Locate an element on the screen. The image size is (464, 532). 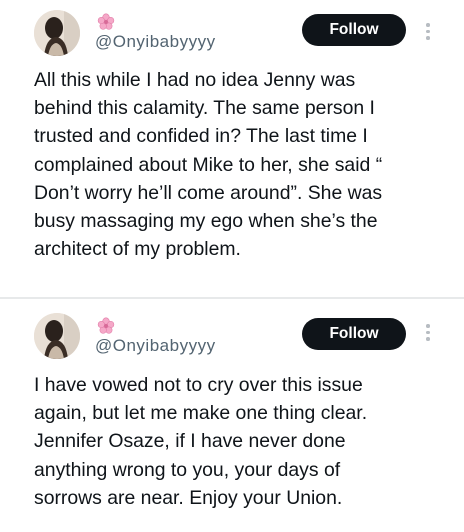
divider is located at coordinates (232, 298).